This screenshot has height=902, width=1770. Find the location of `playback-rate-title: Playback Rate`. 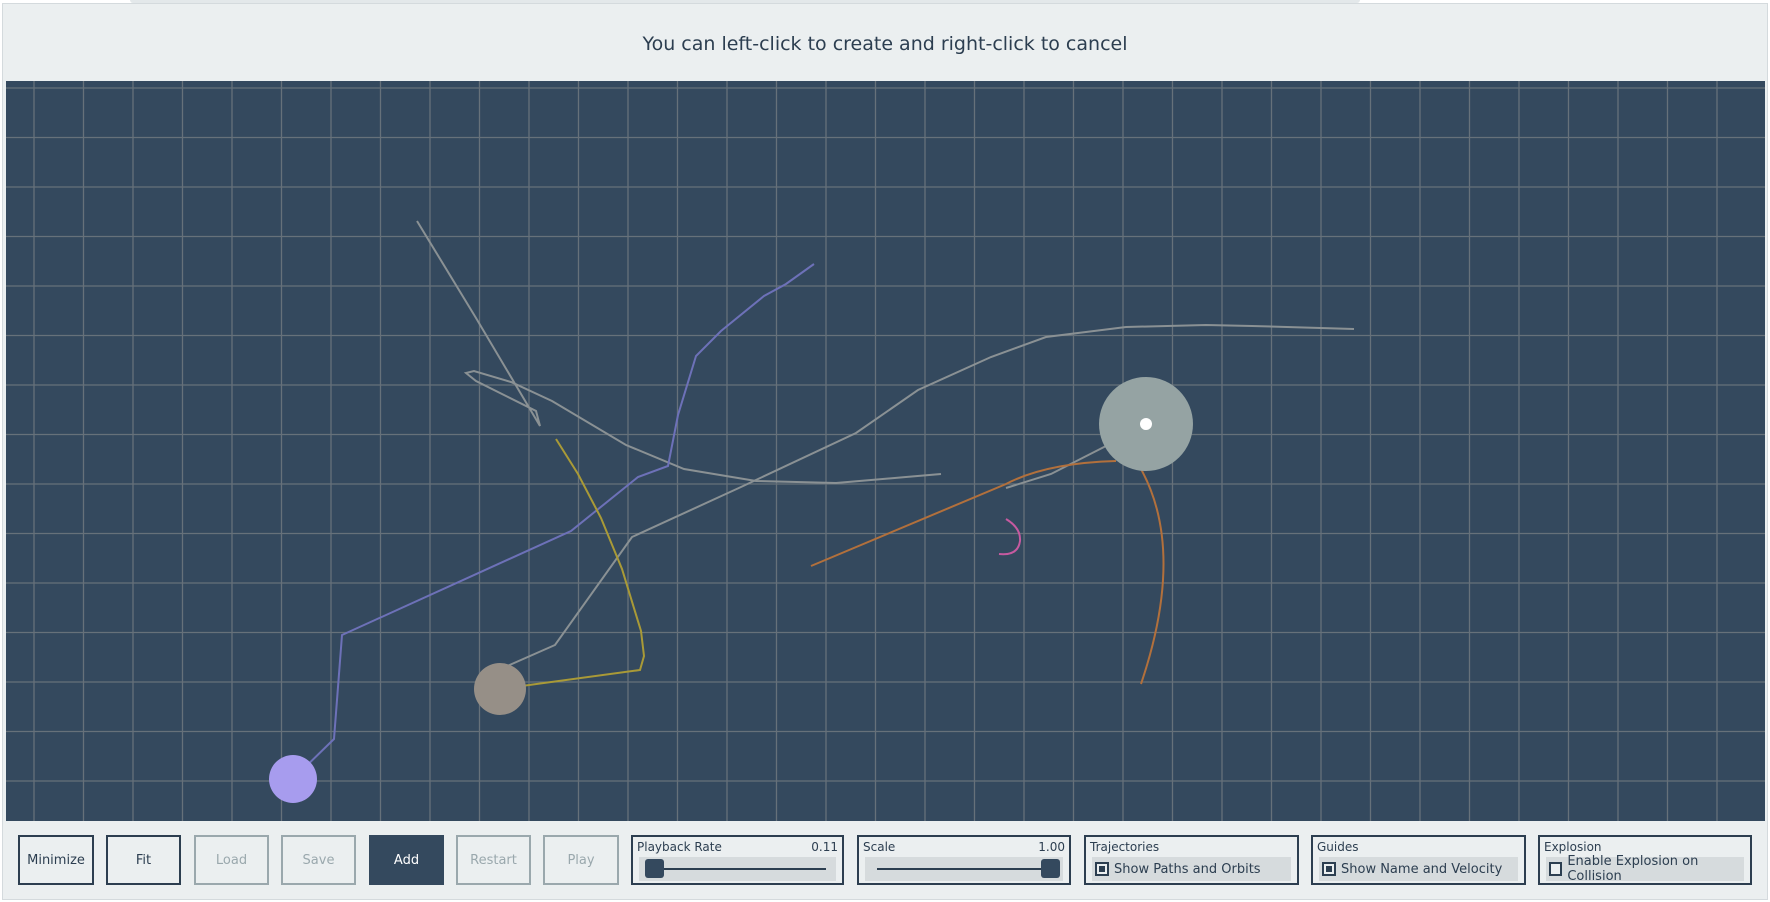

playback-rate-title: Playback Rate is located at coordinates (679, 847).